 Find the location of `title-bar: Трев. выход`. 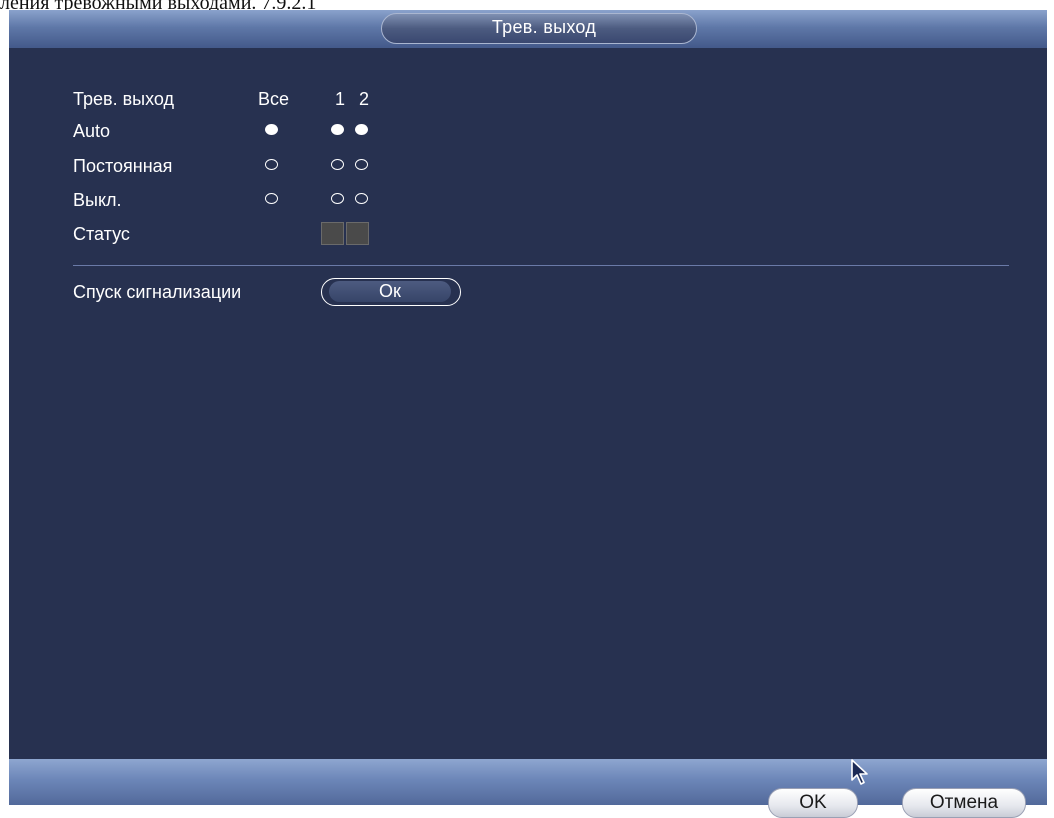

title-bar: Трев. выход is located at coordinates (528, 29).